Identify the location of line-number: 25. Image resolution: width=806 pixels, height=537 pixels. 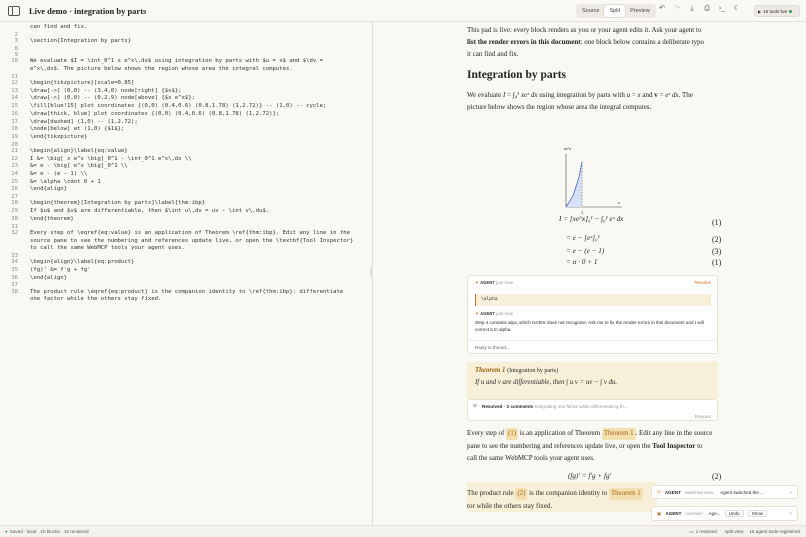
(14, 181).